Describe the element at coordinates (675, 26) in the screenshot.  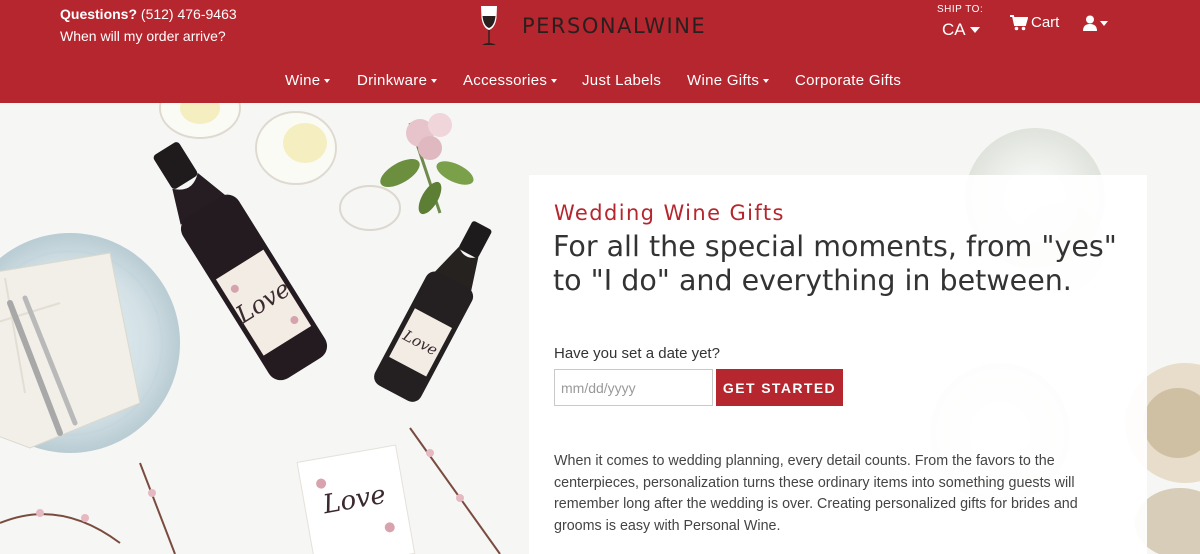
I see `logo-wordmark-wine: WINE` at that location.